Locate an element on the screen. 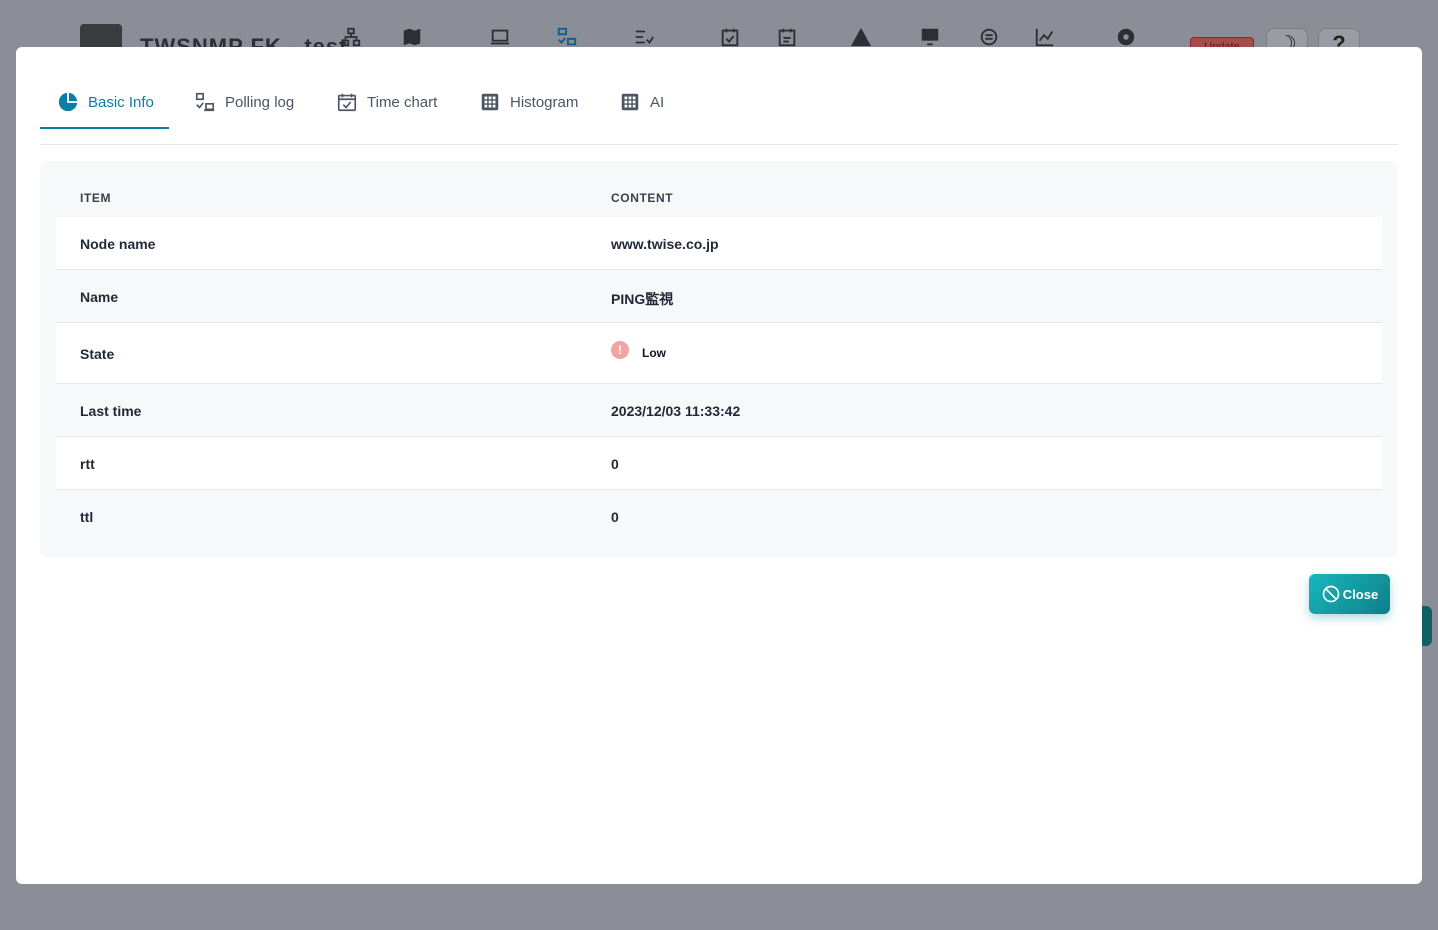  row-item: rtt is located at coordinates (87, 464).